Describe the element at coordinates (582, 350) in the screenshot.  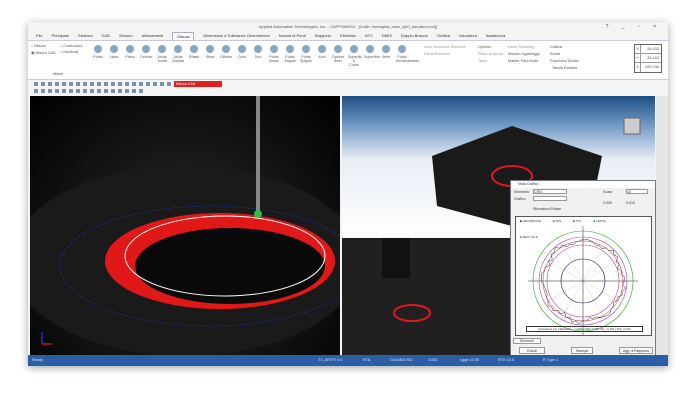
I see `print-button: Stampa` at that location.